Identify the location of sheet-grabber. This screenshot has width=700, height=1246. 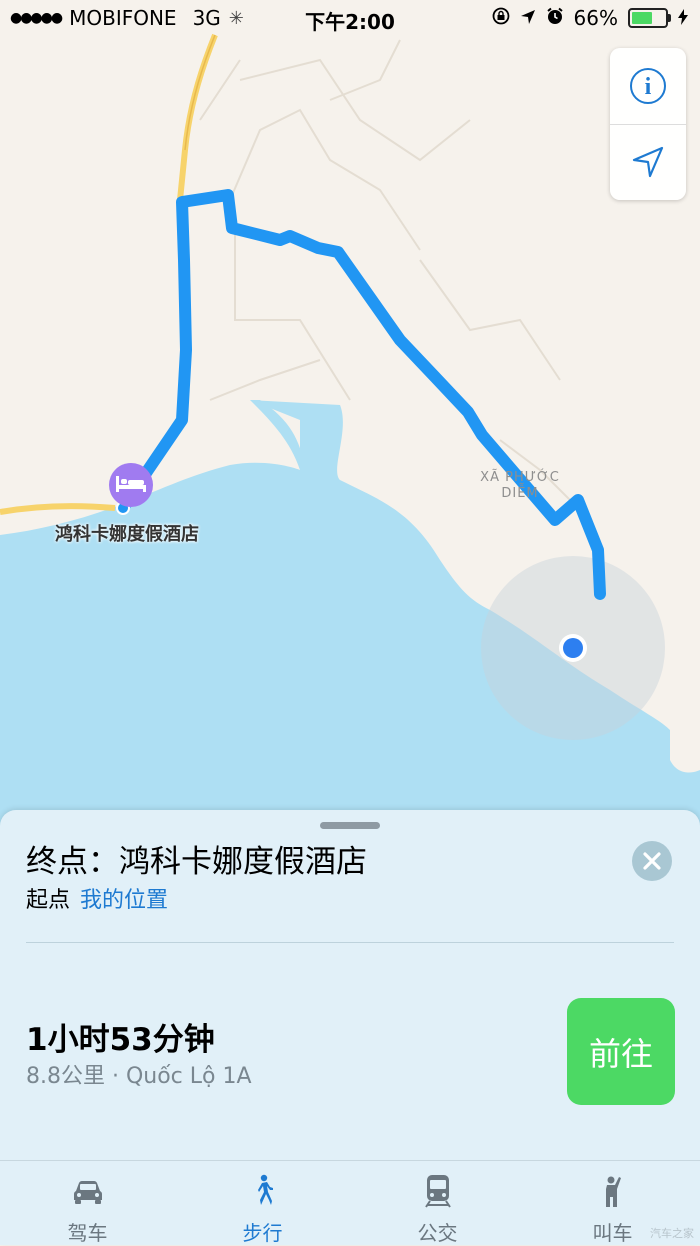
(350, 825).